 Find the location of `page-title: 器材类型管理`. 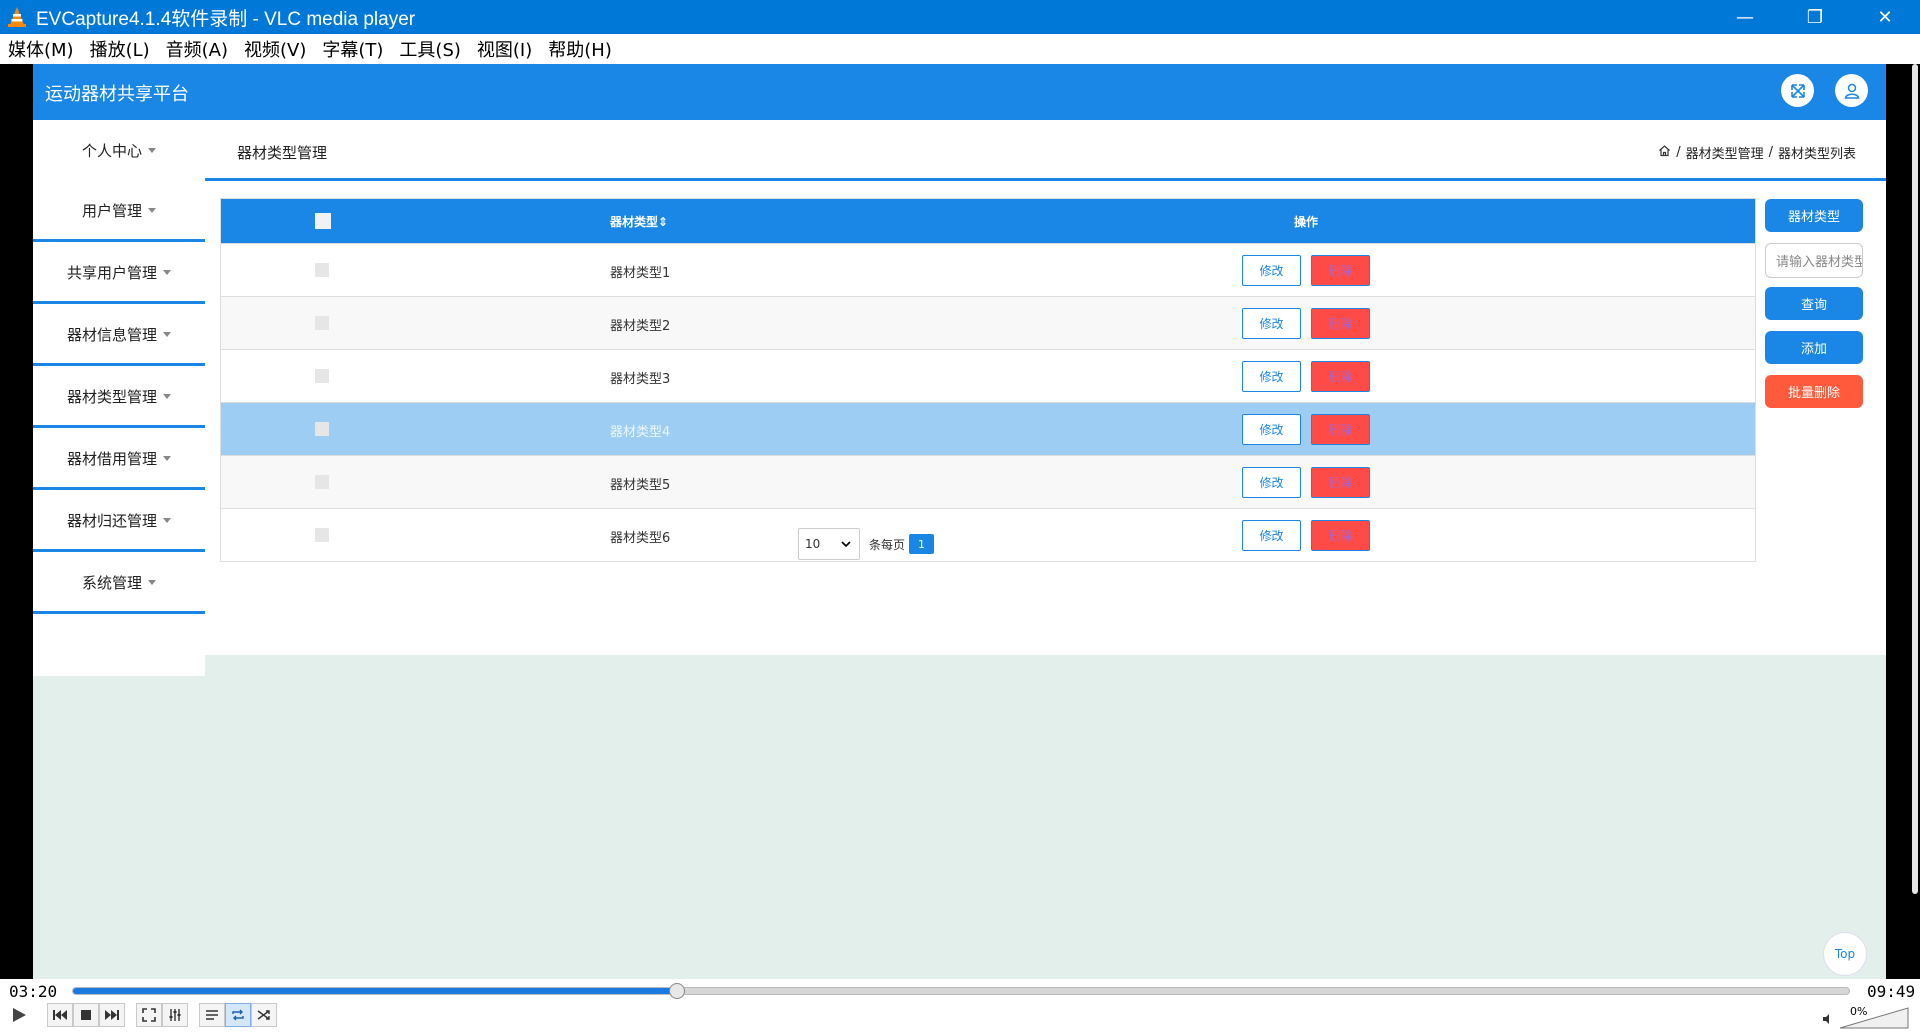

page-title: 器材类型管理 is located at coordinates (282, 153).